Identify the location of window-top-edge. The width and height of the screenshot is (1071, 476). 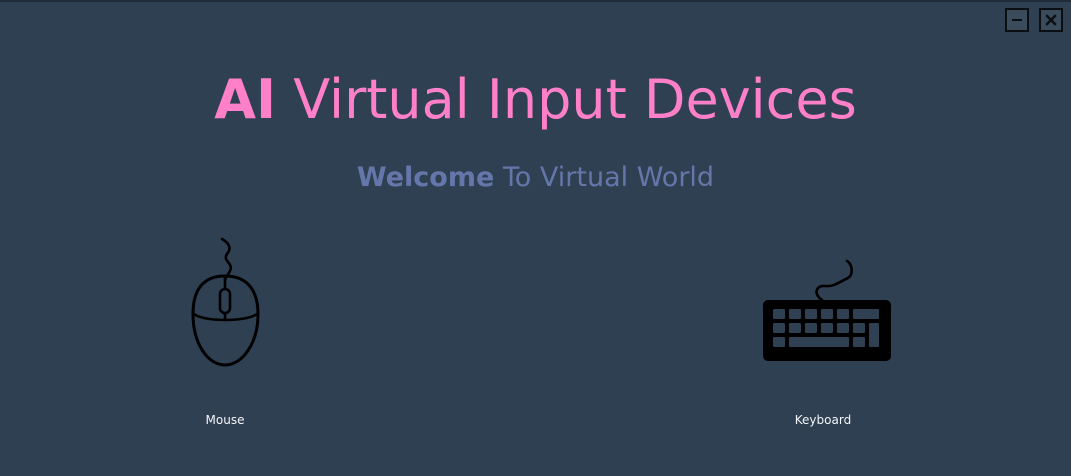
(535, 1).